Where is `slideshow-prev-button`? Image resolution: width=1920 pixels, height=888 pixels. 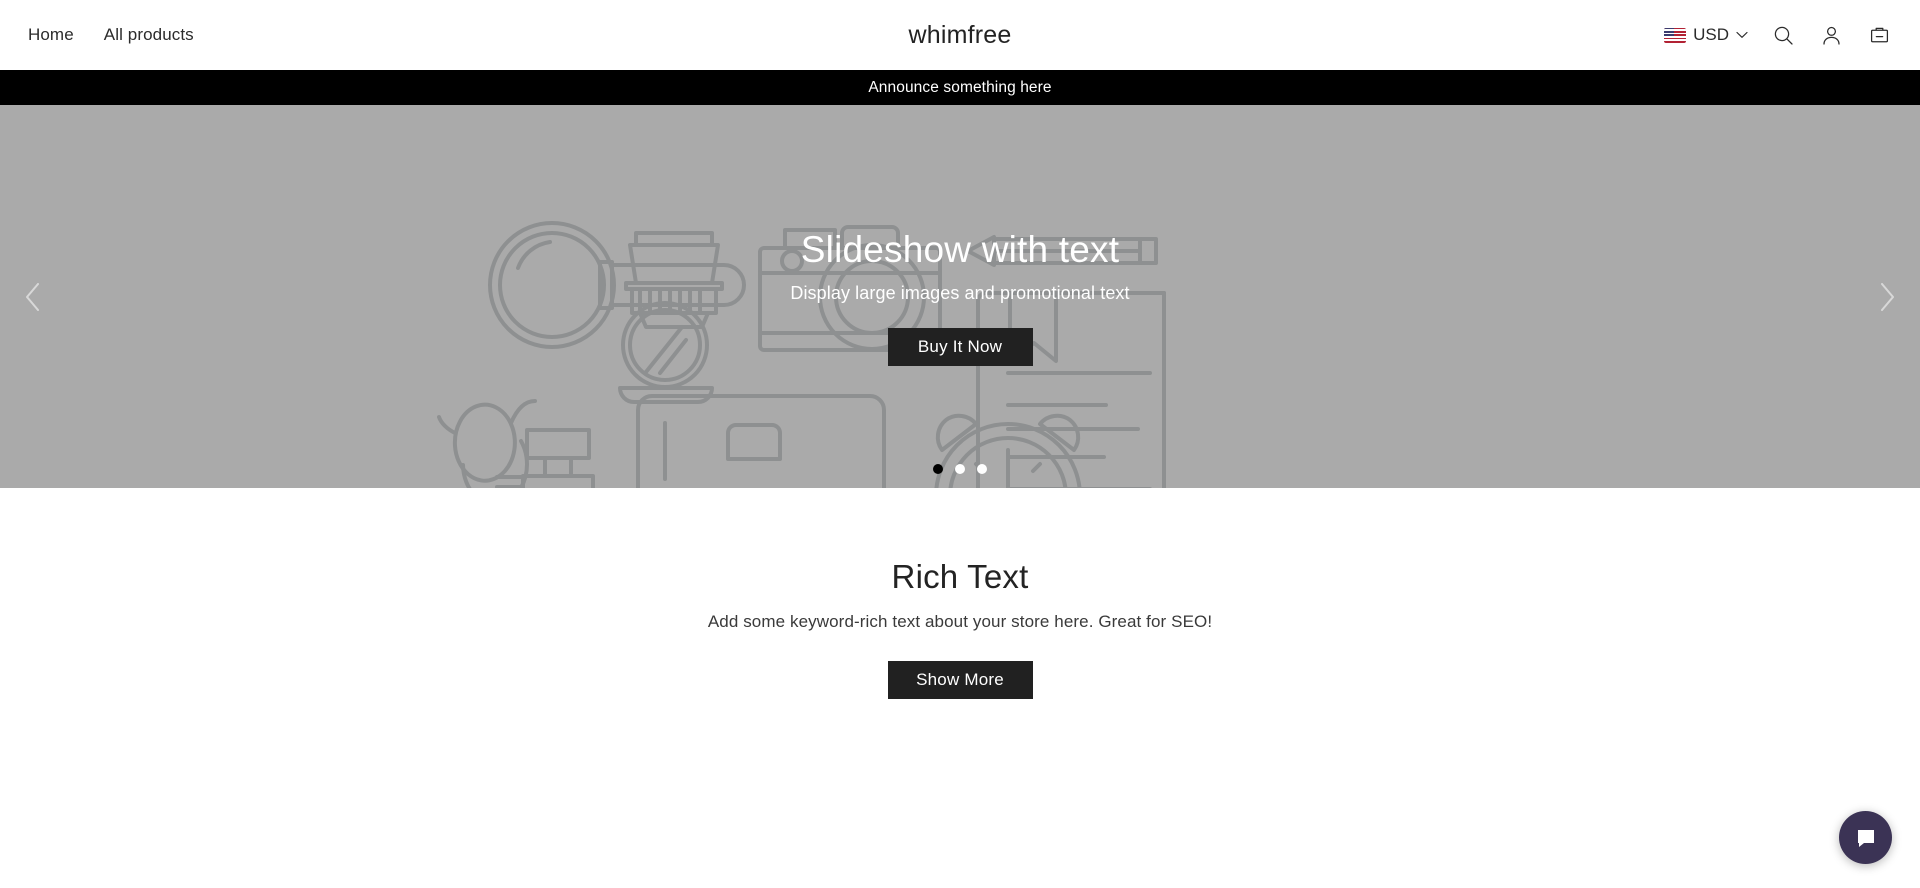
slideshow-prev-button is located at coordinates (33, 297).